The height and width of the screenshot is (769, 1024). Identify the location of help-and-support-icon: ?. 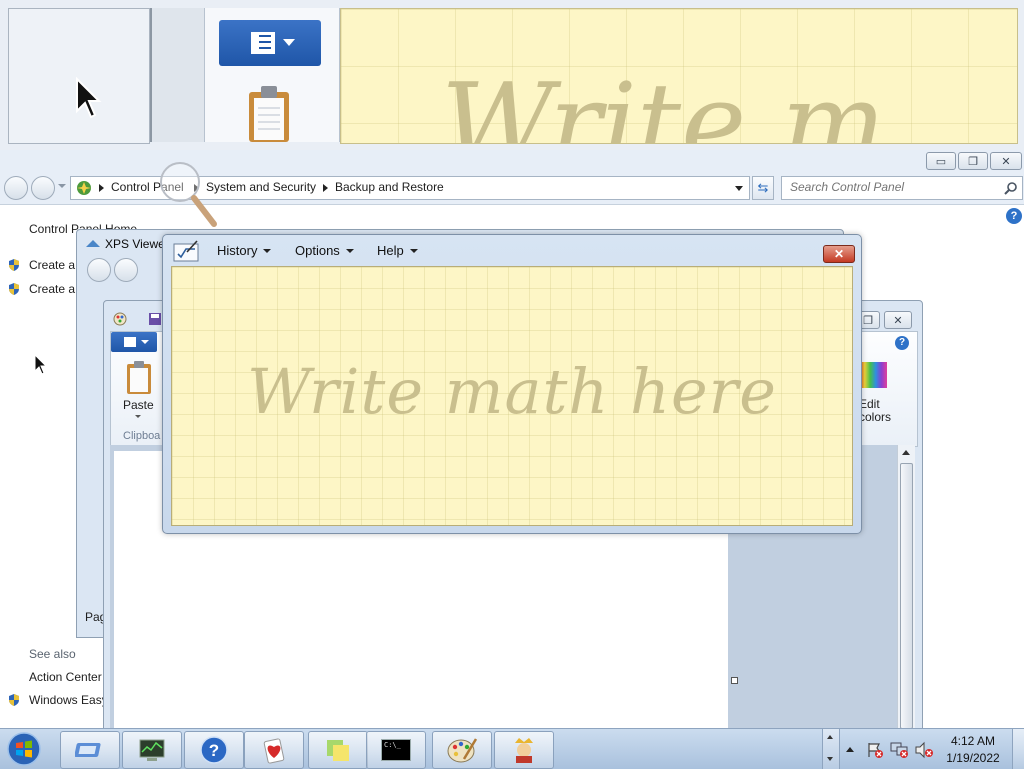
(214, 750).